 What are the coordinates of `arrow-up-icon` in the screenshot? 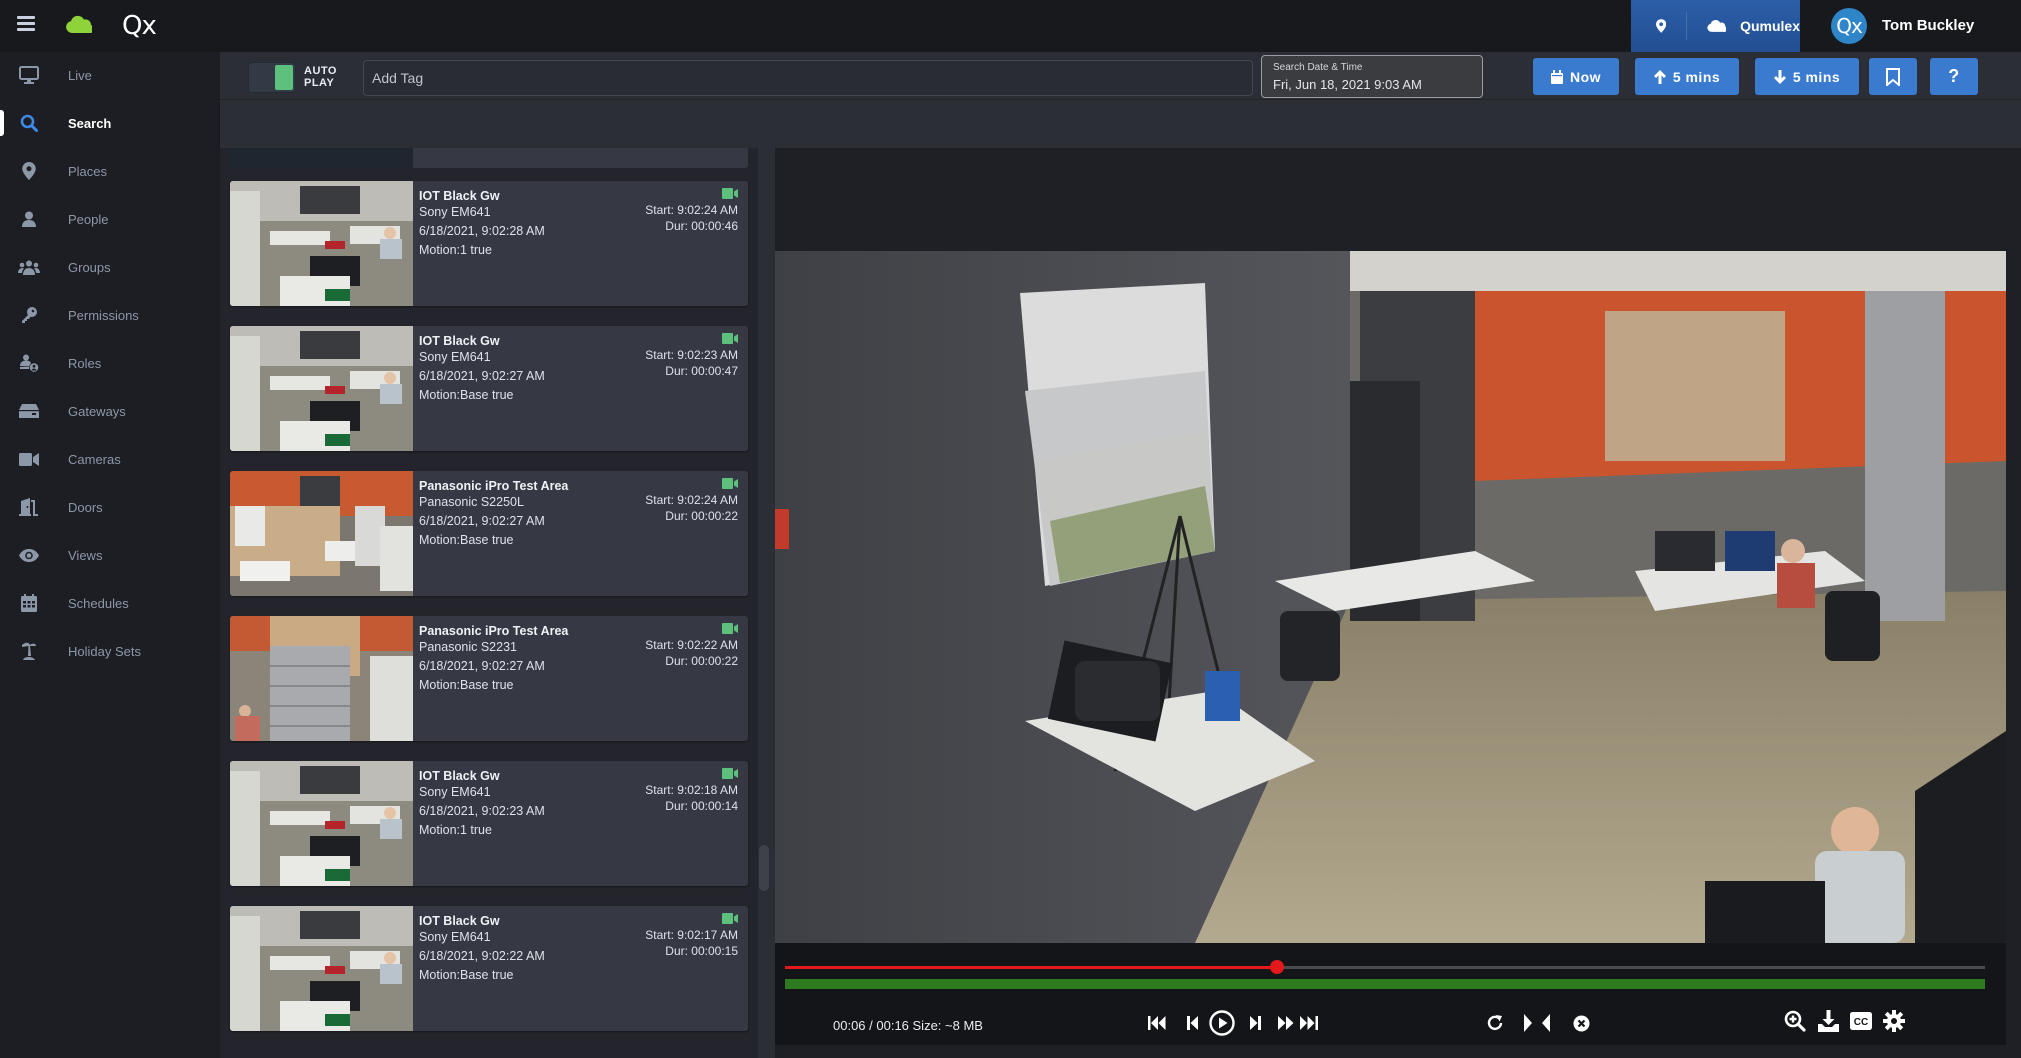 It's located at (1659, 76).